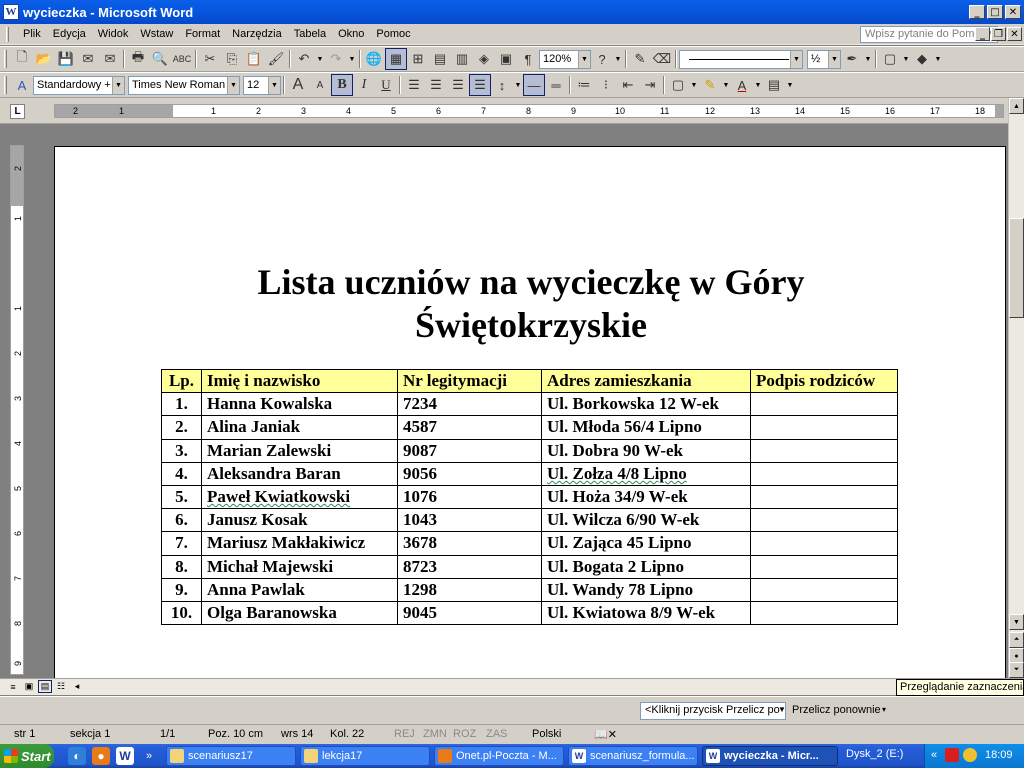 This screenshot has width=1024, height=768. Describe the element at coordinates (125, 756) in the screenshot. I see `word-quicklaunch-icon: W` at that location.